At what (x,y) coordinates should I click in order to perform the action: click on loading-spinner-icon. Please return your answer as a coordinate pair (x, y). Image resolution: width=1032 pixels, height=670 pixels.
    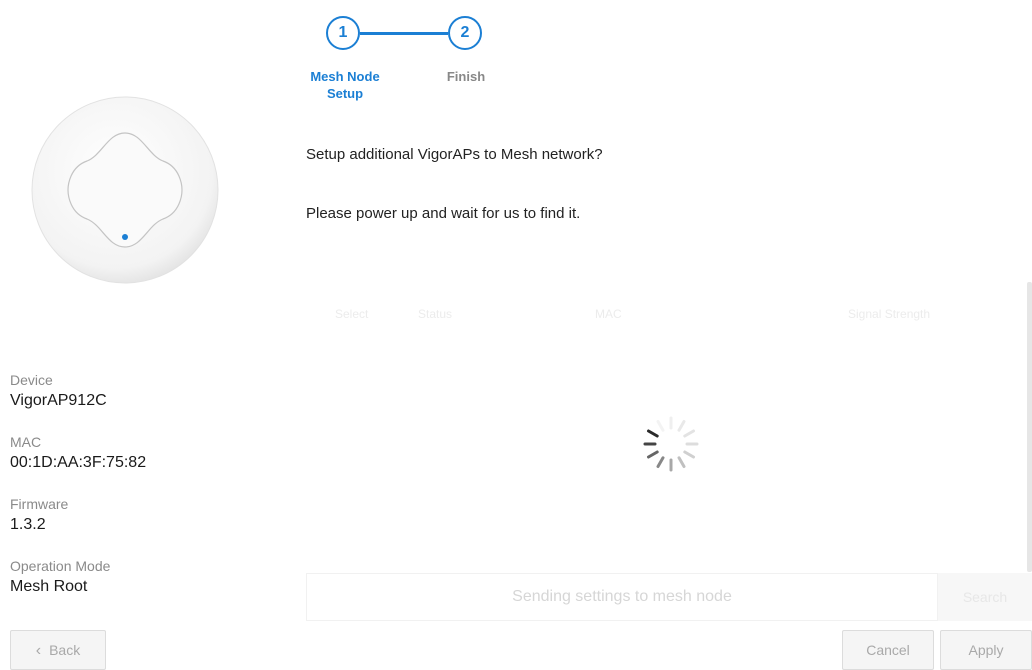
    Looking at the image, I should click on (671, 444).